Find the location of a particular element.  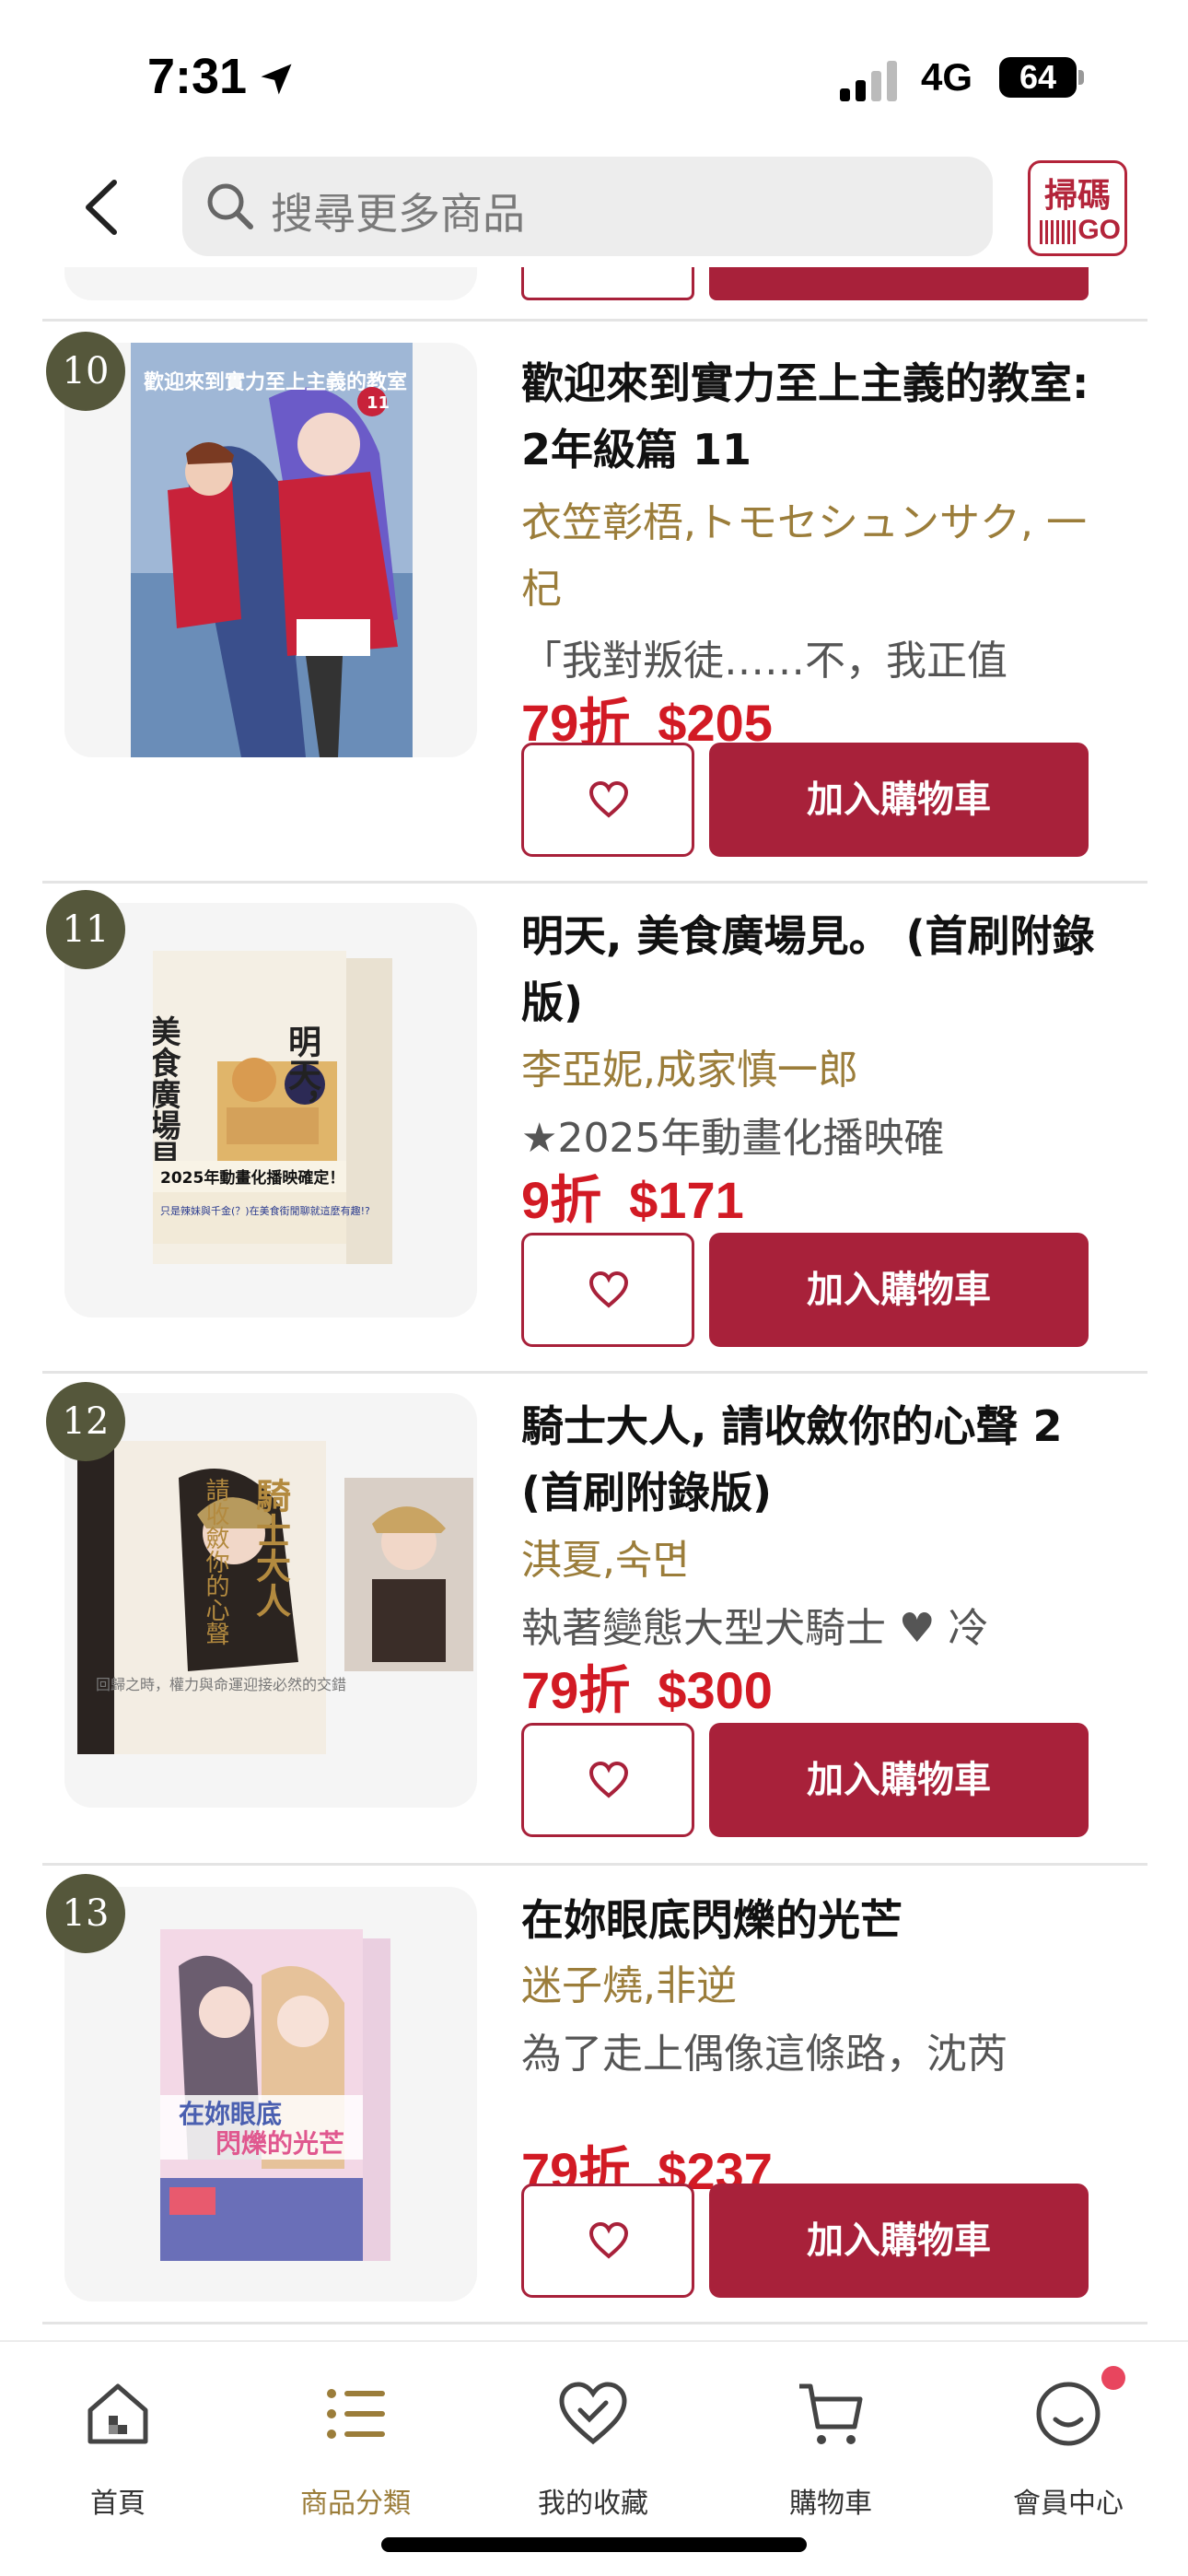

discount-label: 79折 is located at coordinates (576, 1690).